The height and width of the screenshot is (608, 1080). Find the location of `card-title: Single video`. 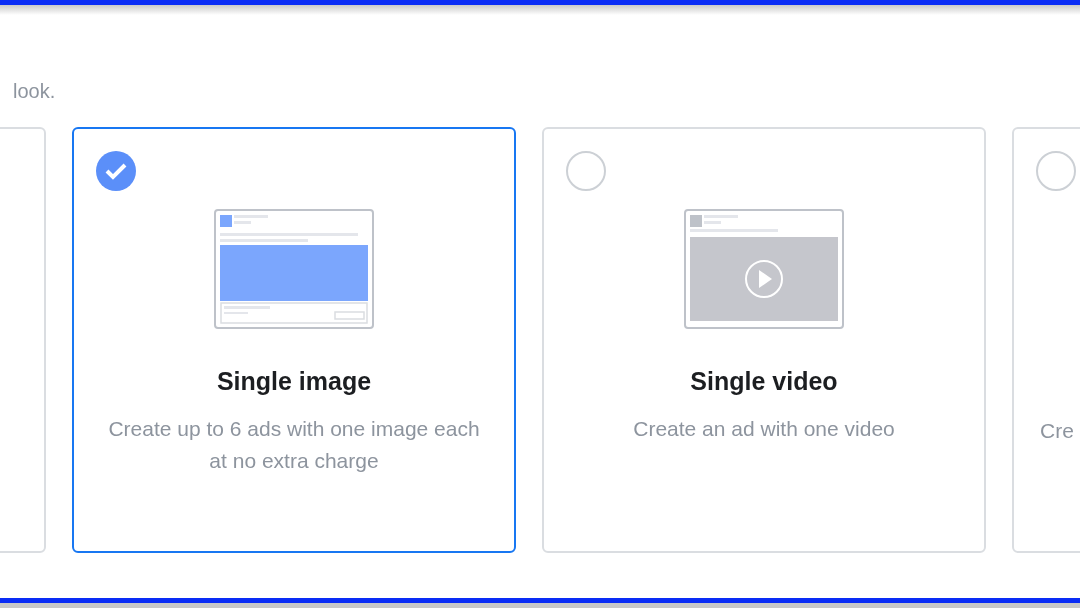

card-title: Single video is located at coordinates (764, 381).